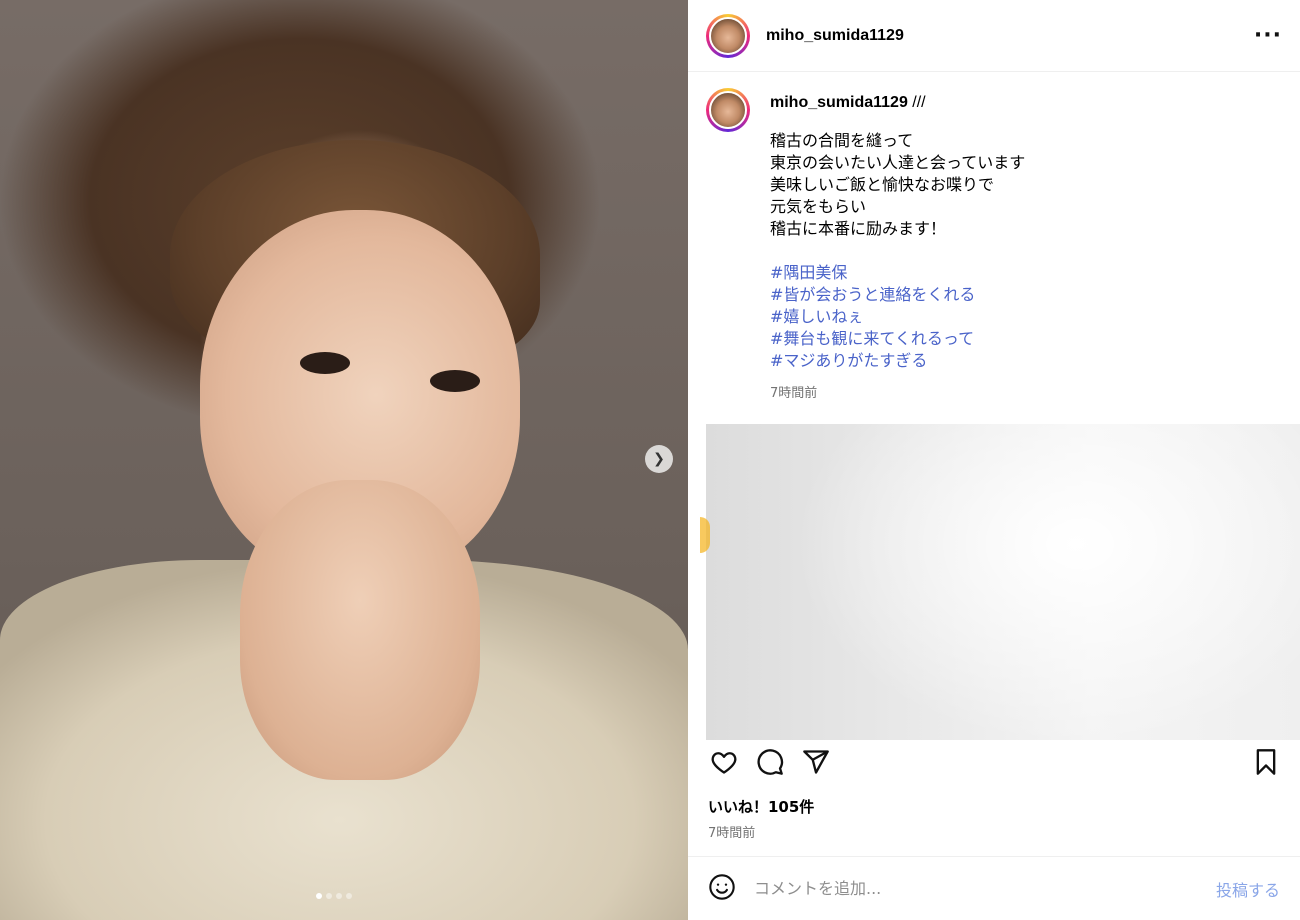 This screenshot has width=1300, height=920. I want to click on post-timestamp: 7時間前, so click(732, 833).